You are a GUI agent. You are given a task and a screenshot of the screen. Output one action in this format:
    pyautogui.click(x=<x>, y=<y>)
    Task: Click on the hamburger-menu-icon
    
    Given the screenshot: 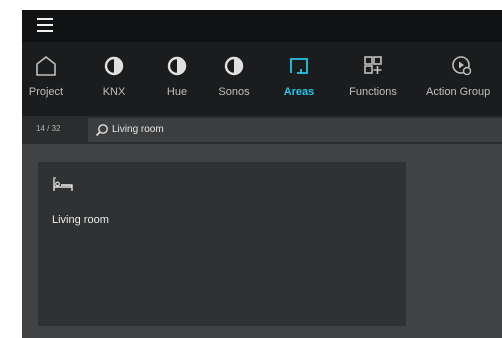 What is the action you would take?
    pyautogui.click(x=45, y=25)
    